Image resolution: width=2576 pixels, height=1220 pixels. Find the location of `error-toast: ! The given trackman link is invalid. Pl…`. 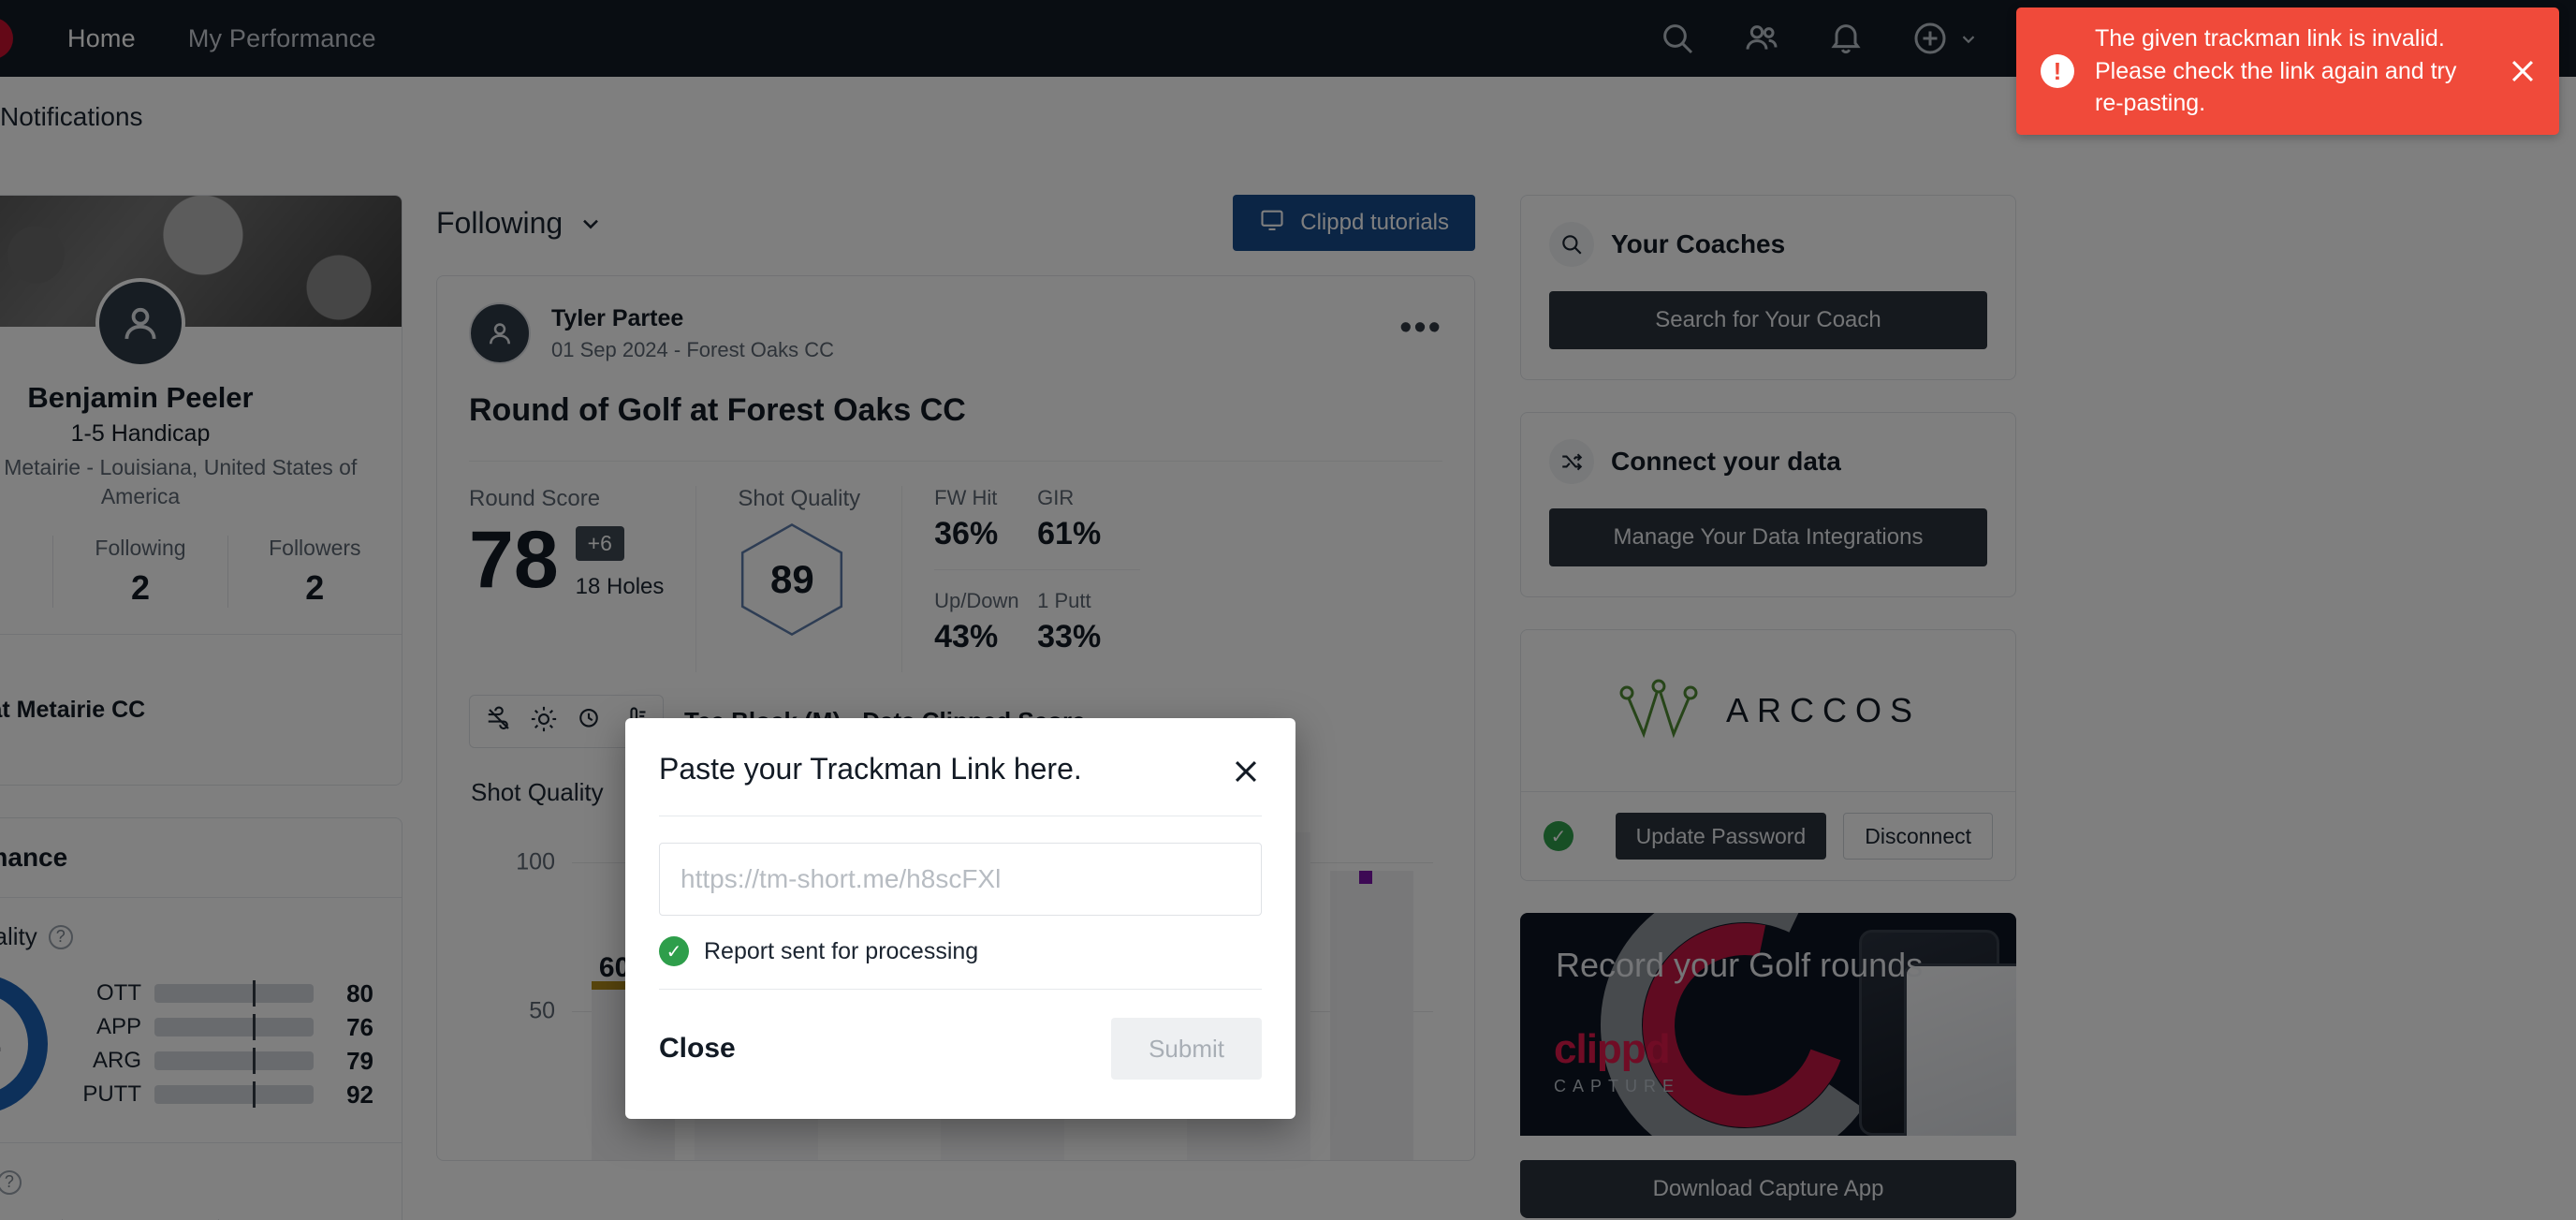

error-toast: ! The given trackman link is invalid. Pl… is located at coordinates (2287, 71).